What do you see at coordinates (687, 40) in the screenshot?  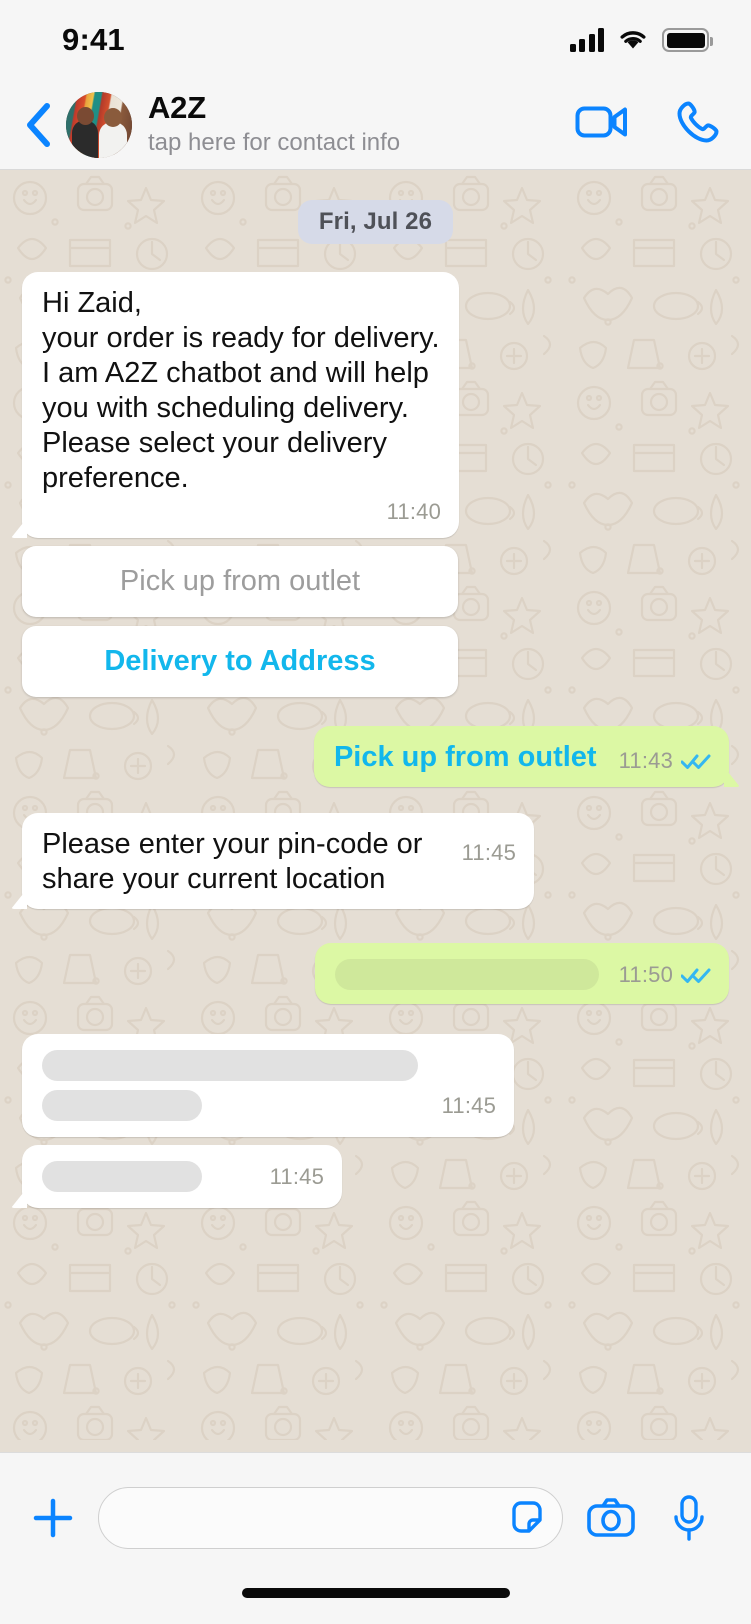 I see `battery-full-icon` at bounding box center [687, 40].